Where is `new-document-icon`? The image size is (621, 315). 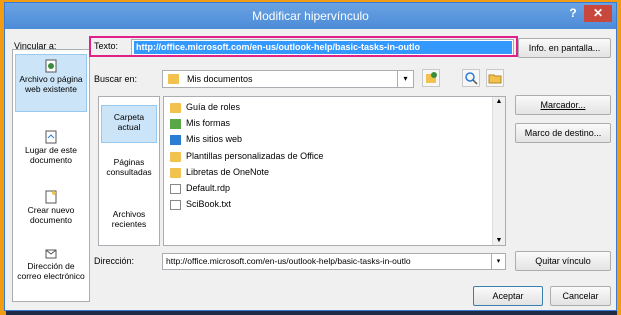
new-document-icon is located at coordinates (51, 197).